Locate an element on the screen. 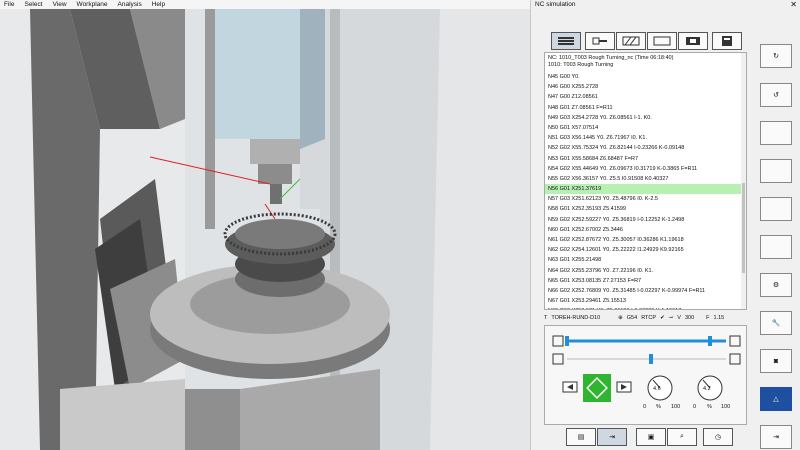 The height and width of the screenshot is (450, 800). scrollbar-thumb is located at coordinates (743, 228).